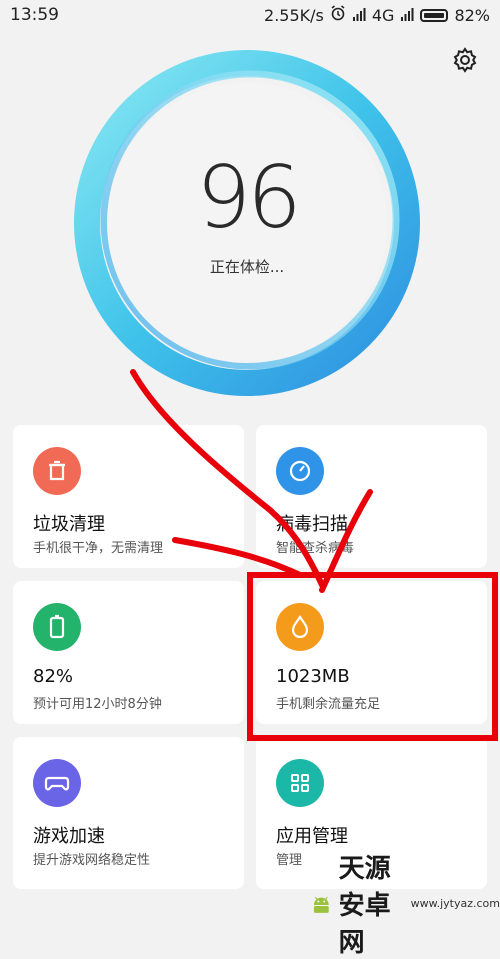 Image resolution: width=500 pixels, height=959 pixels. What do you see at coordinates (383, 15) in the screenshot?
I see `network-type: 4G` at bounding box center [383, 15].